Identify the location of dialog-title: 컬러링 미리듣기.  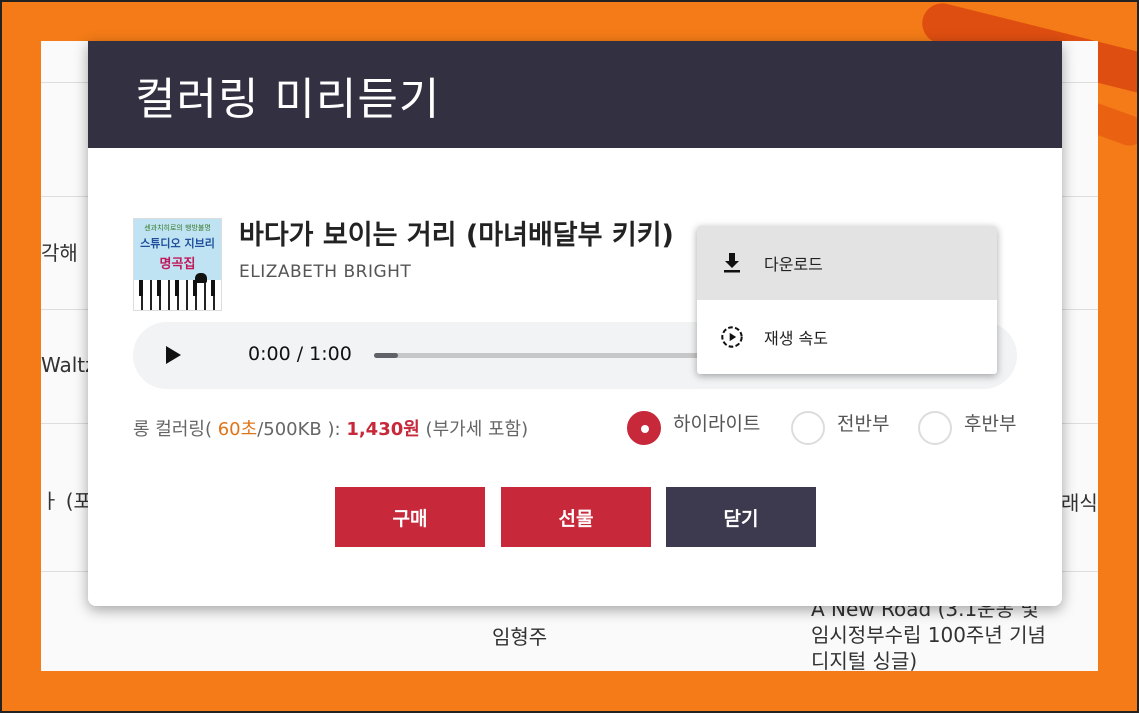
(288, 99).